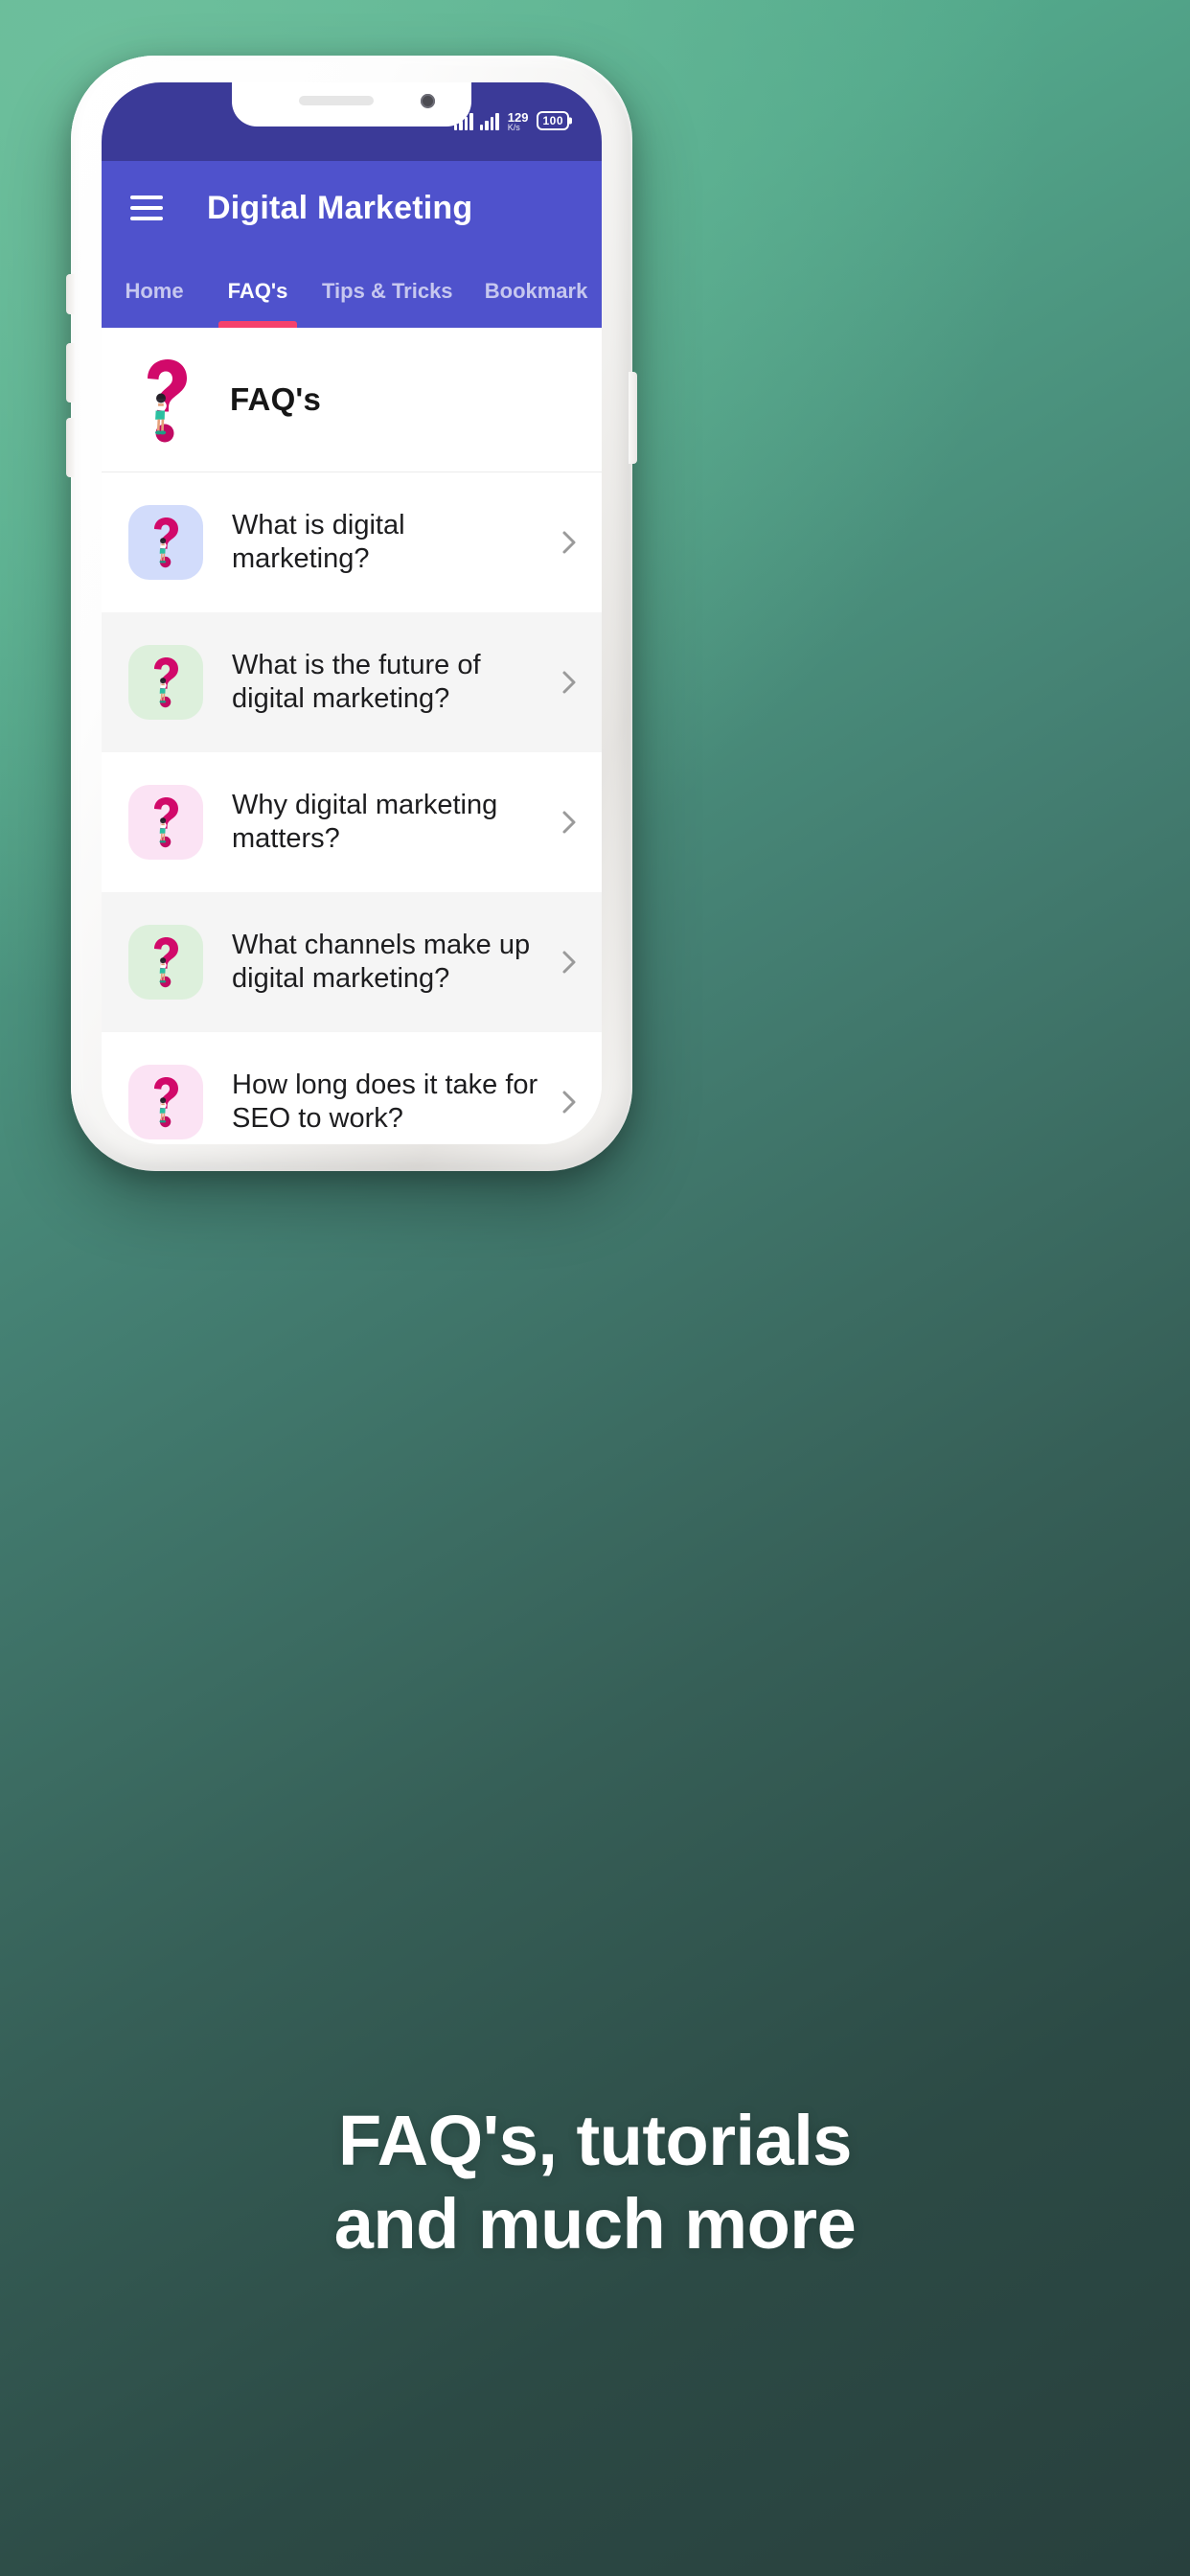 The width and height of the screenshot is (1190, 2576). I want to click on faq-list-item: What channels make up digital marketing?, so click(352, 962).